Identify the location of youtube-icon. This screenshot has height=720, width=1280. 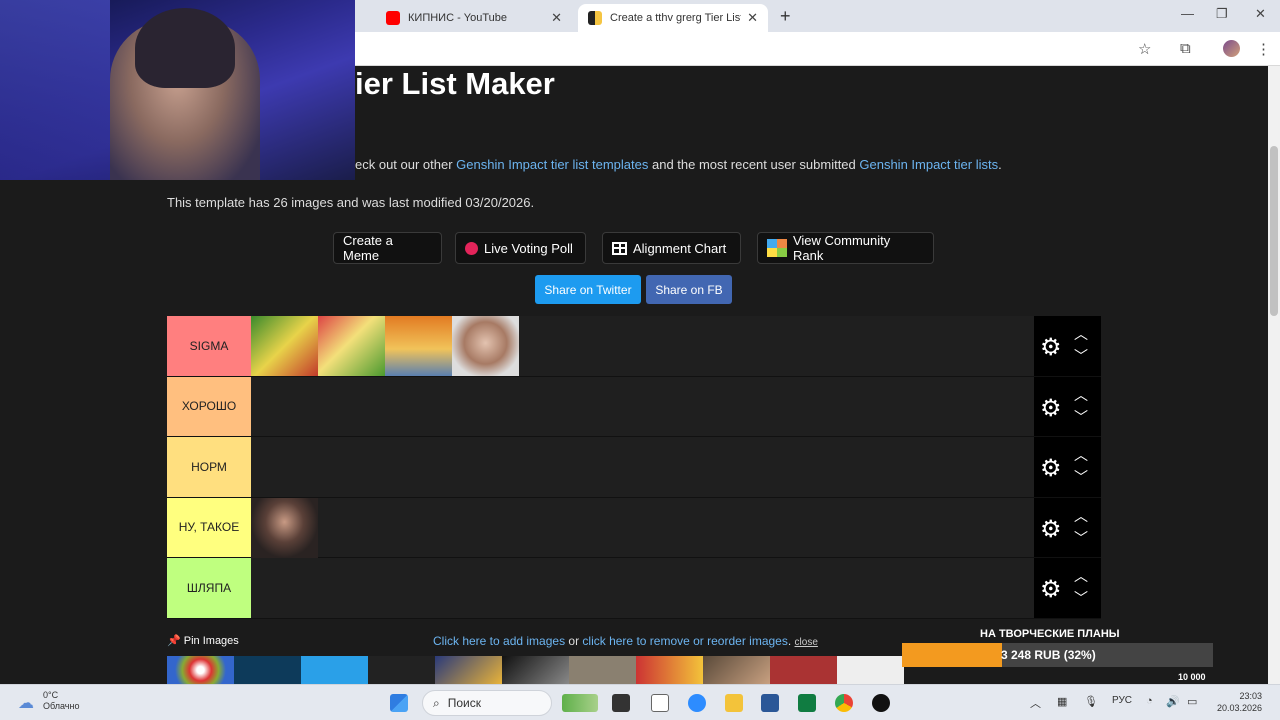
(393, 18).